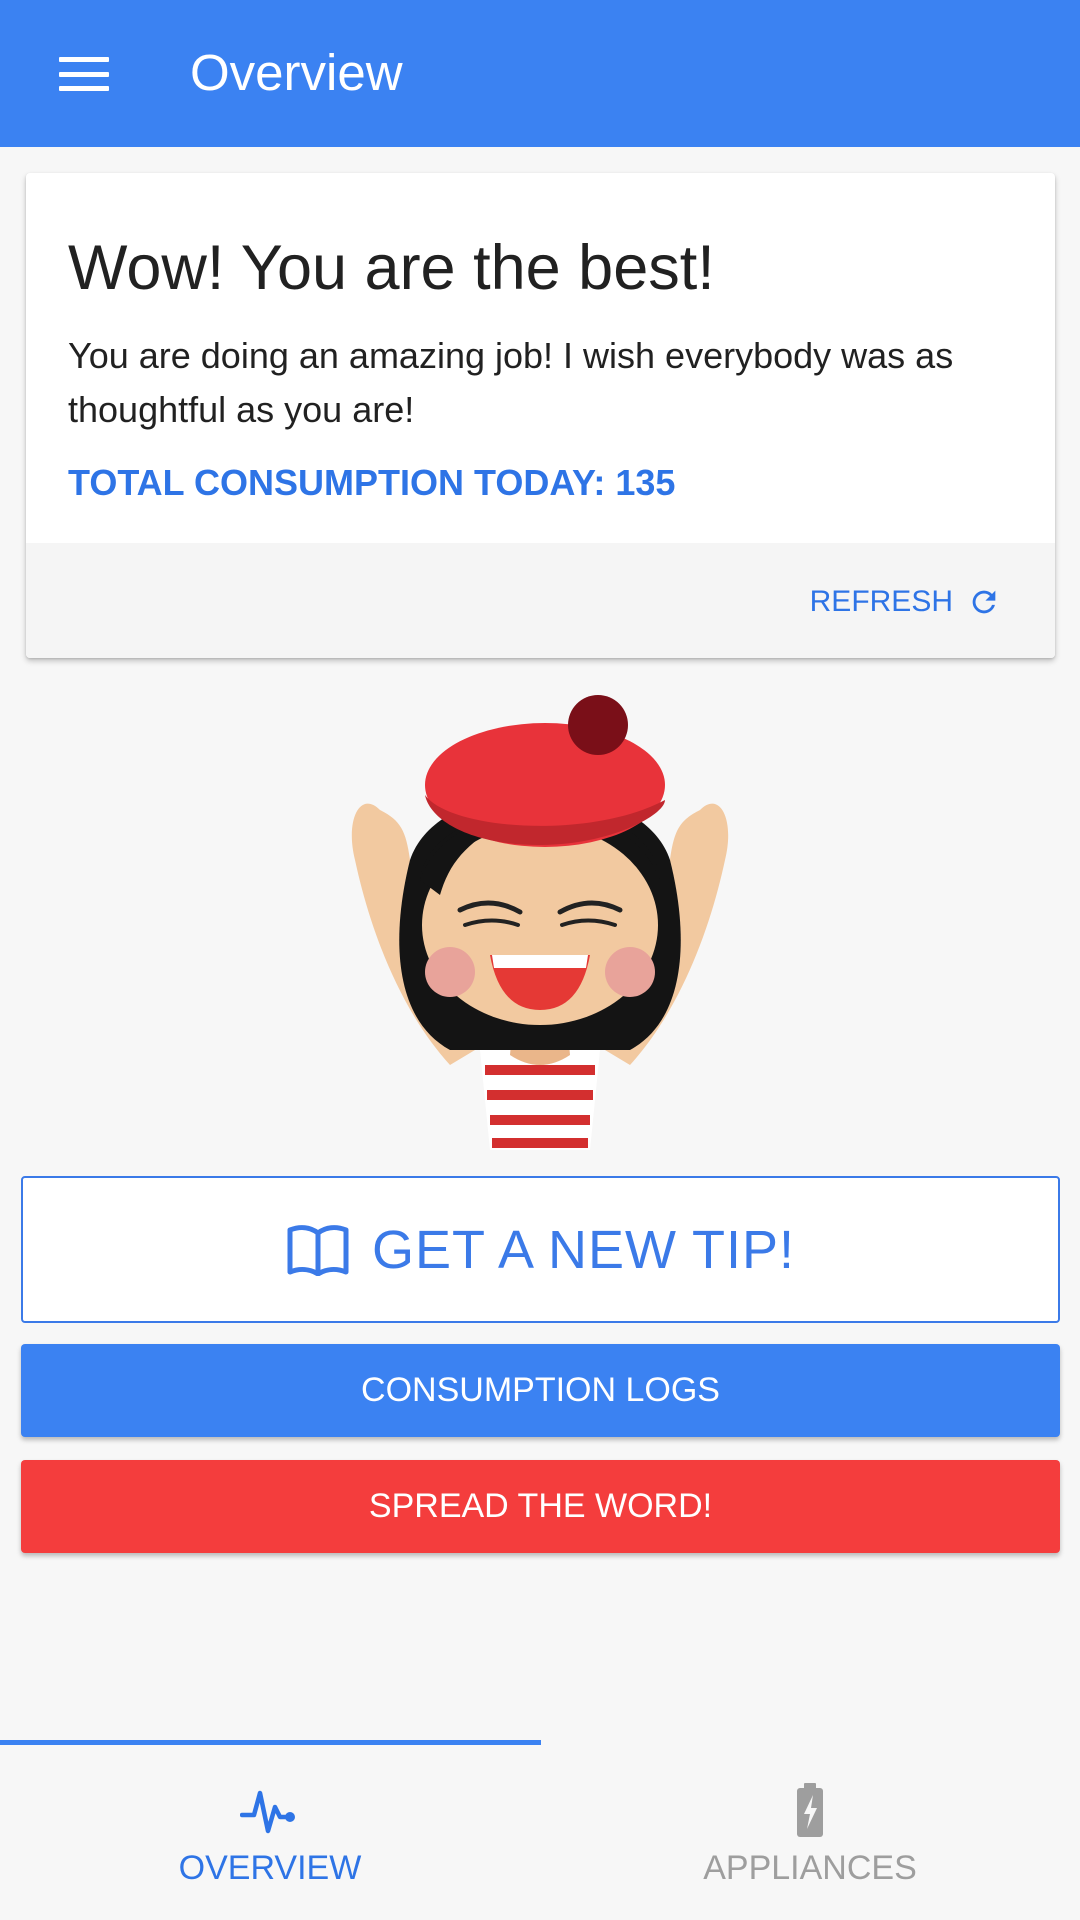 The width and height of the screenshot is (1080, 1920). I want to click on tab-appliances: APPLIANCES, so click(810, 1832).